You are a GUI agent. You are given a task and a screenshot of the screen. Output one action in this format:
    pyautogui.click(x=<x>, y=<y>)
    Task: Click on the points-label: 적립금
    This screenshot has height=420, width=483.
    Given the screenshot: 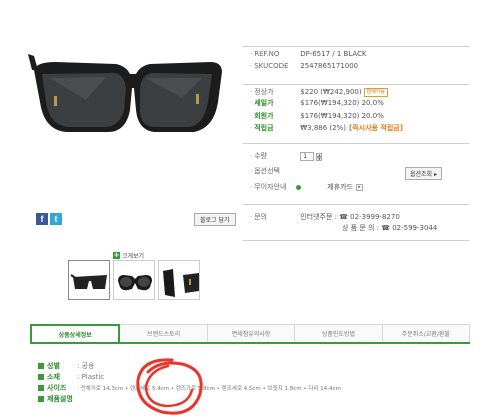 What is the action you would take?
    pyautogui.click(x=264, y=128)
    